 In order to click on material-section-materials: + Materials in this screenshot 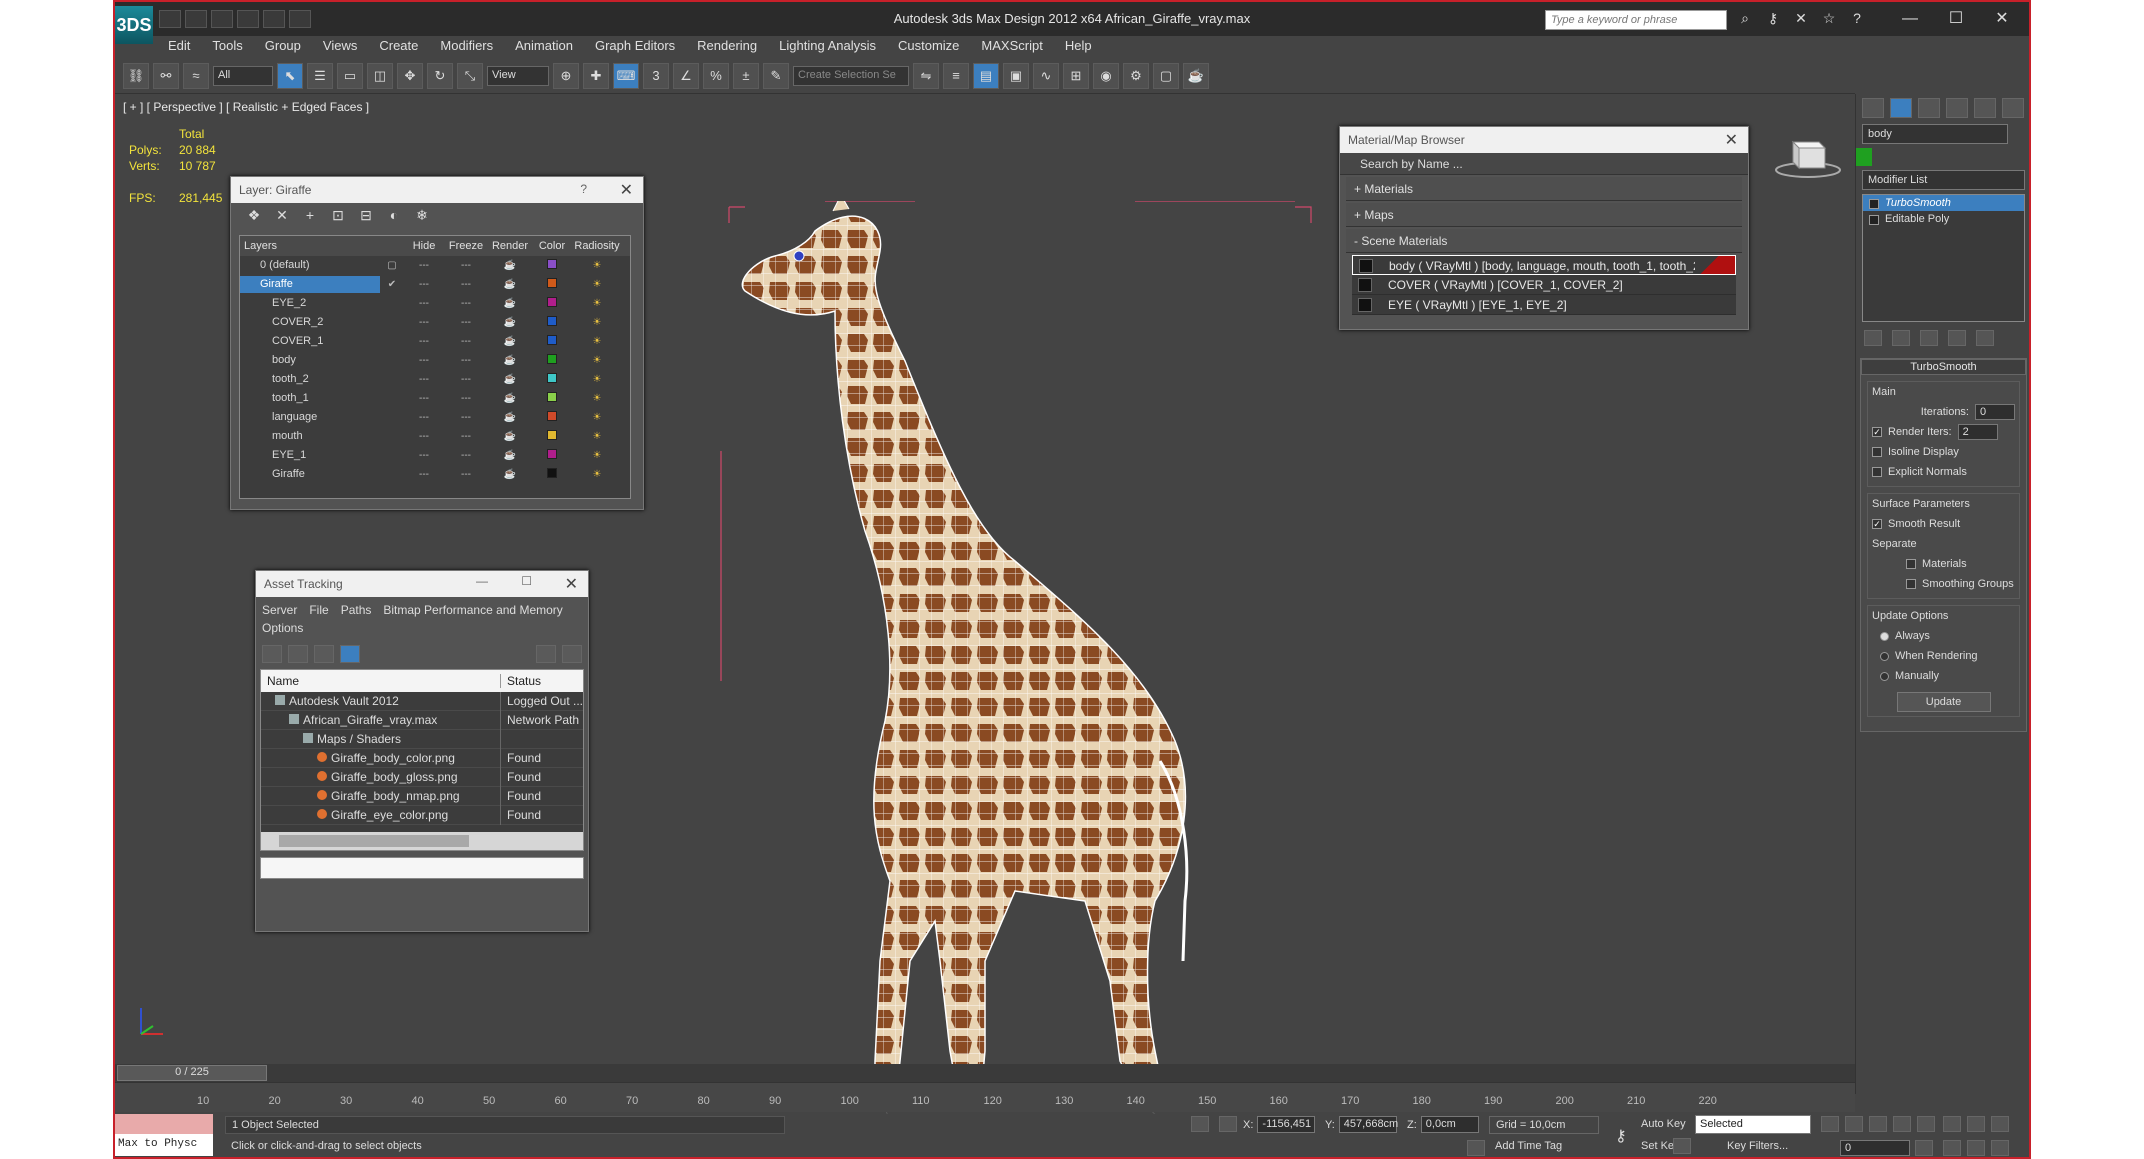, I will do `click(1544, 189)`.